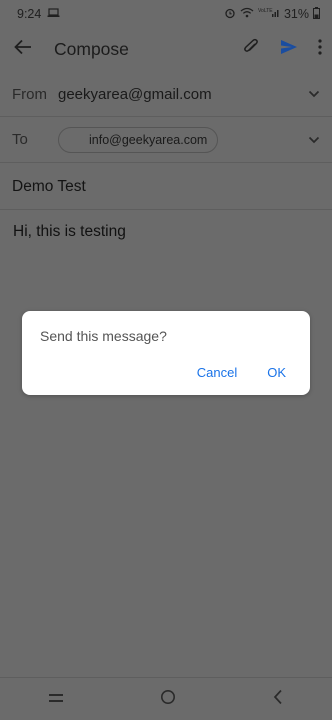 The width and height of the screenshot is (332, 720). Describe the element at coordinates (217, 372) in the screenshot. I see `cancel-button: Cancel` at that location.